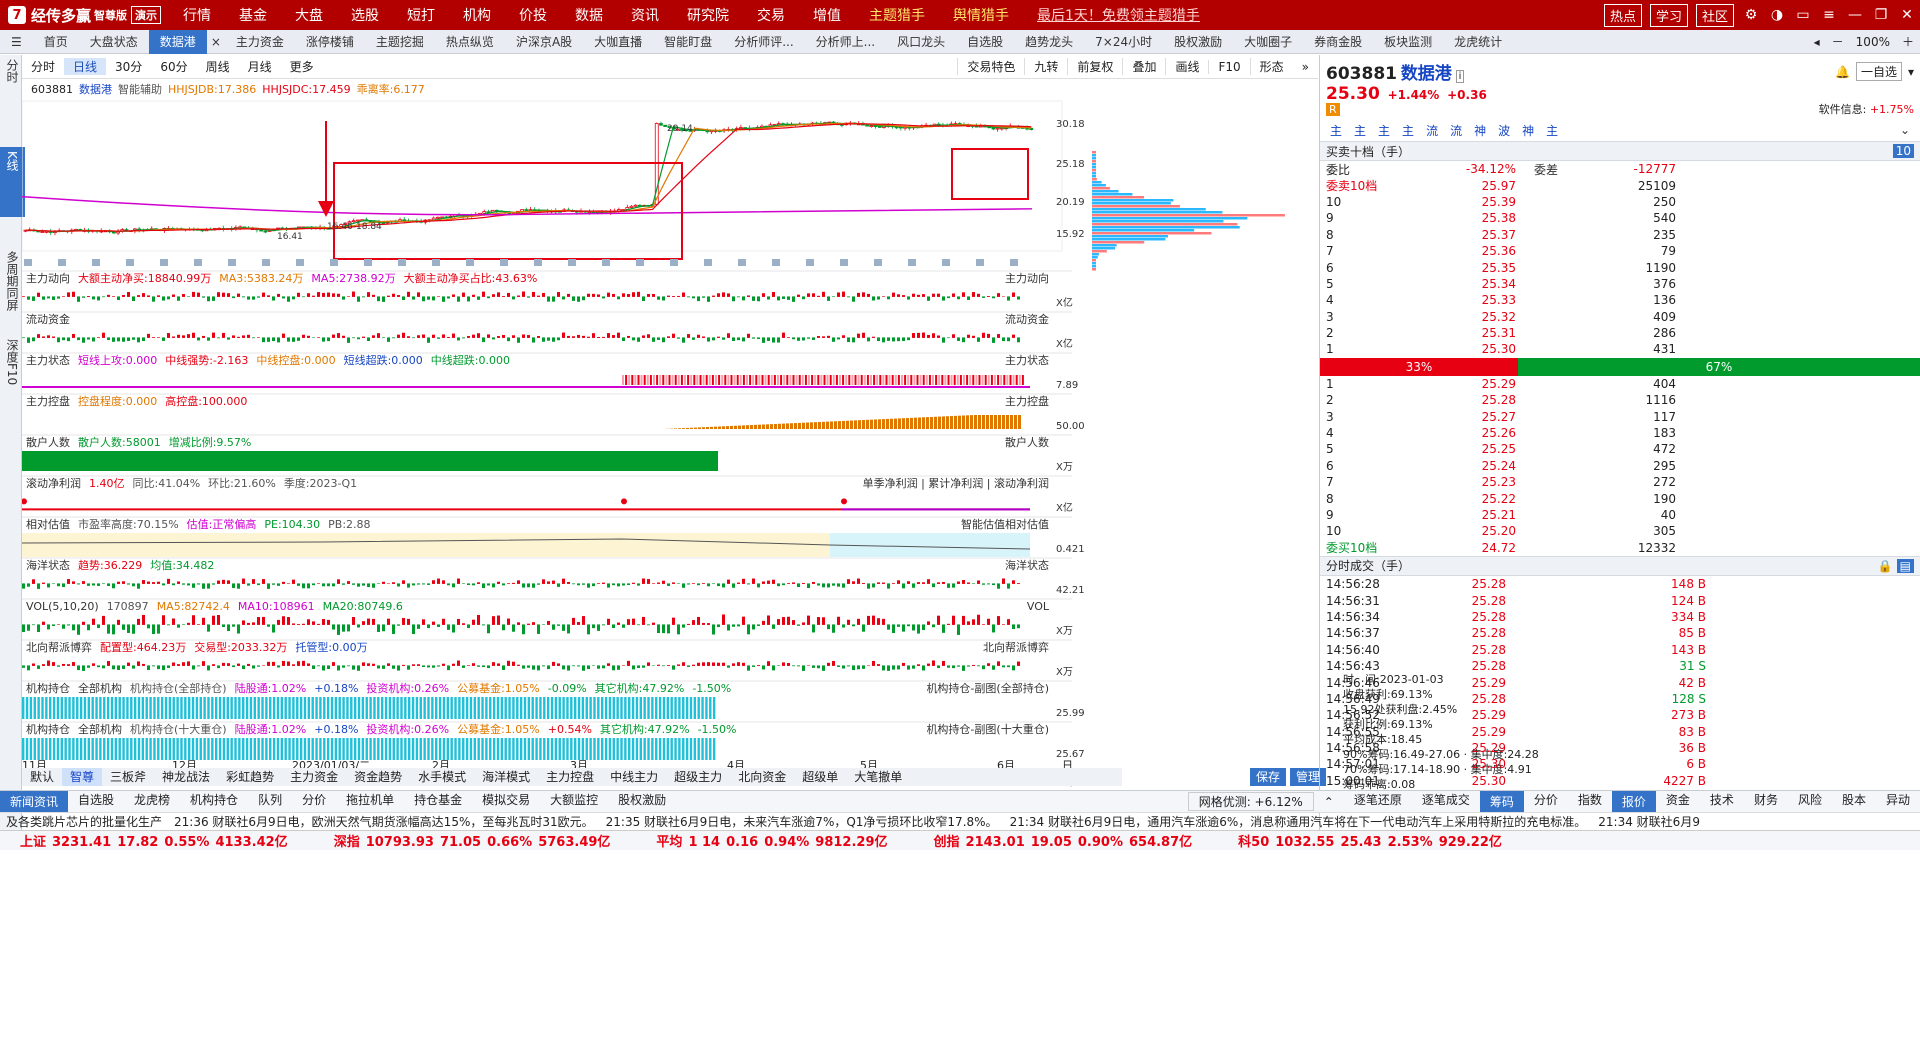 The image size is (1920, 1040). I want to click on index-4: 科50 1032.55 25.43 2.53% 929.22亿, so click(1373, 840).